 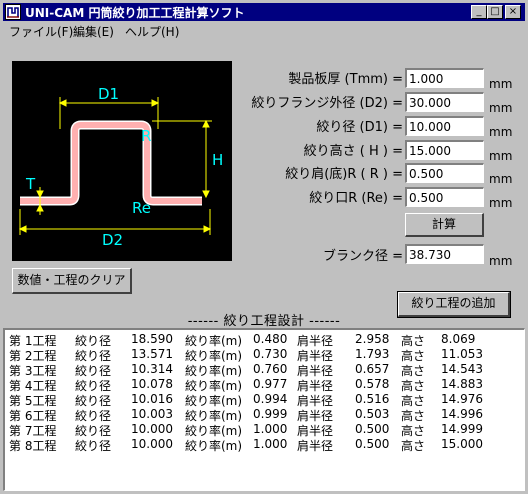 What do you see at coordinates (264, 321) in the screenshot?
I see `section-title: ------ 絞り工程設計 ------` at bounding box center [264, 321].